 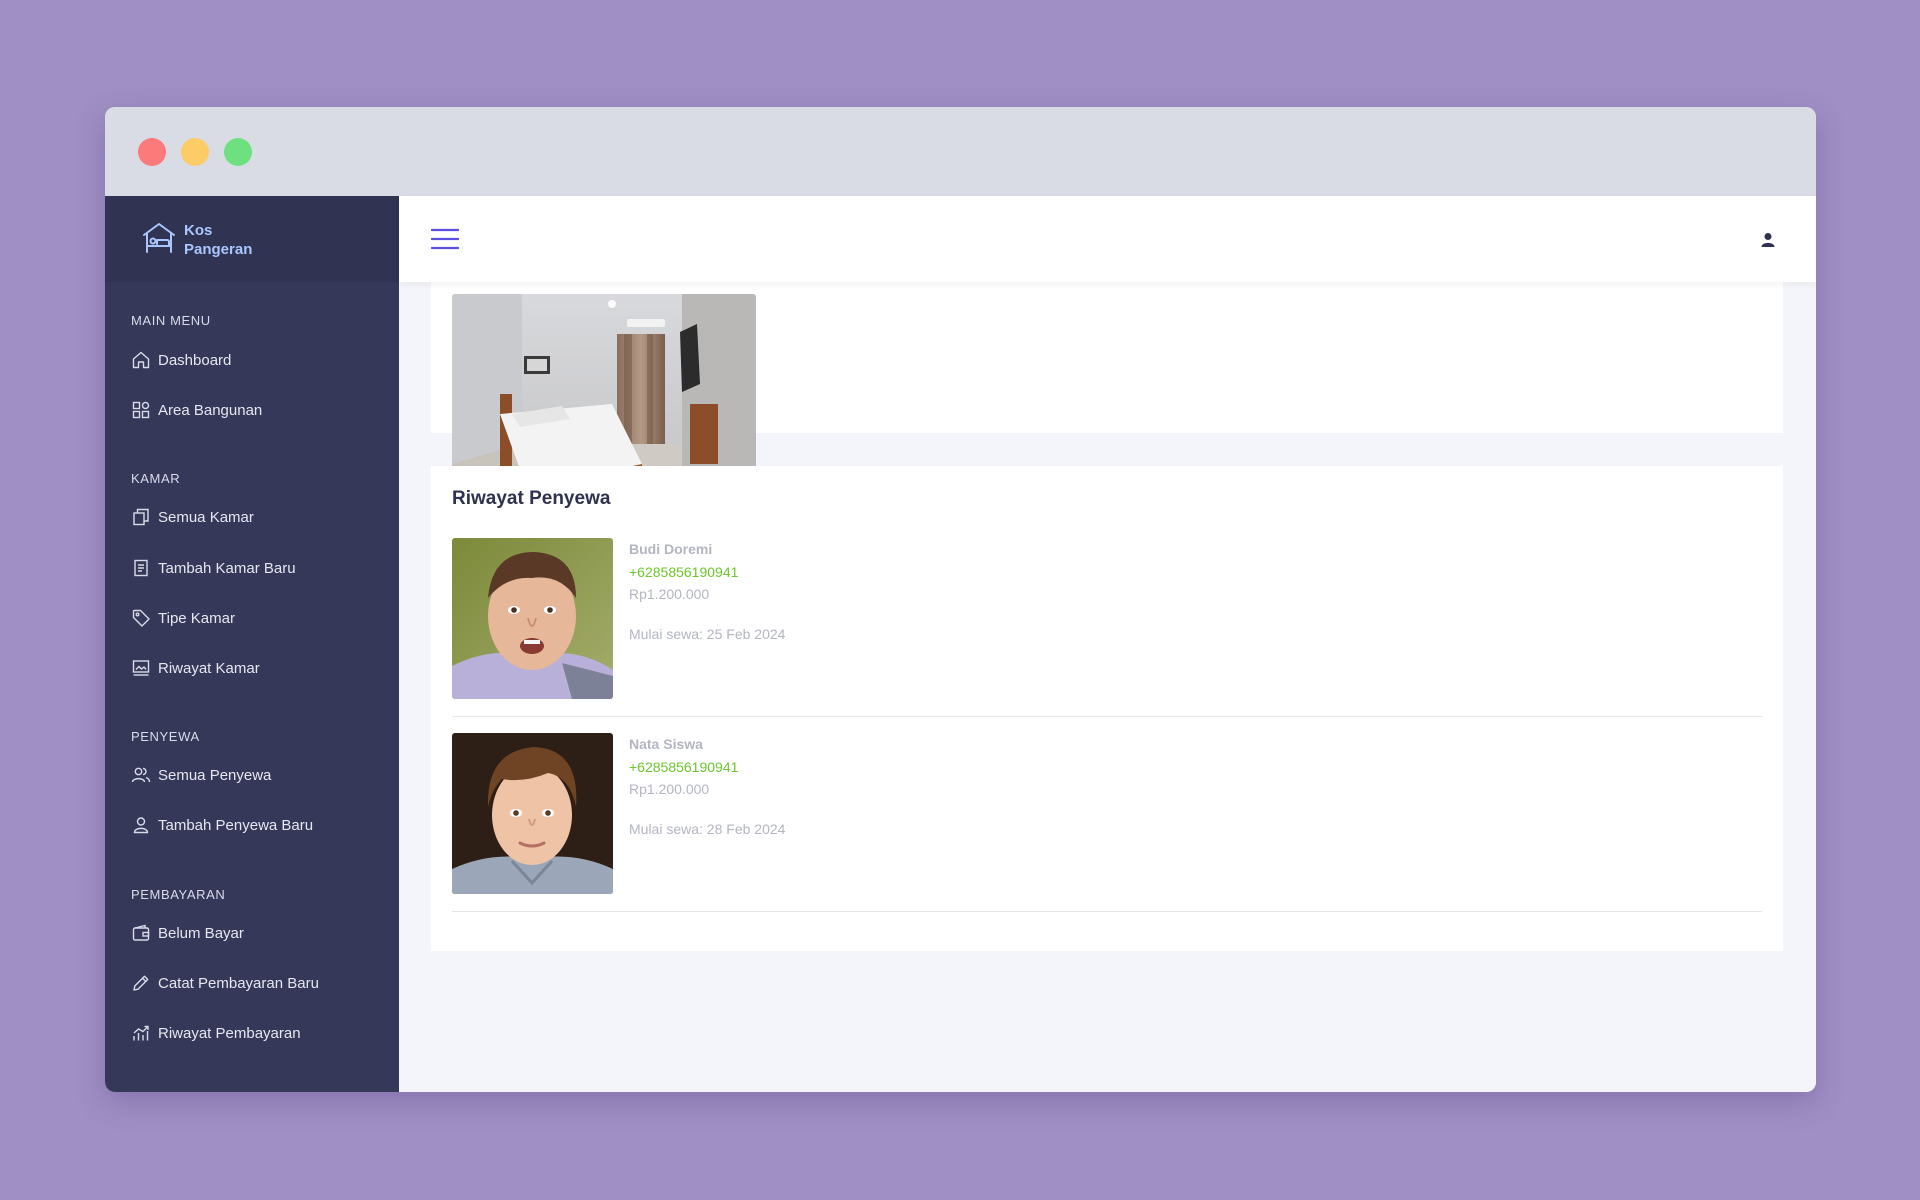 What do you see at coordinates (201, 933) in the screenshot?
I see `sidebar-item-label: Belum Bayar` at bounding box center [201, 933].